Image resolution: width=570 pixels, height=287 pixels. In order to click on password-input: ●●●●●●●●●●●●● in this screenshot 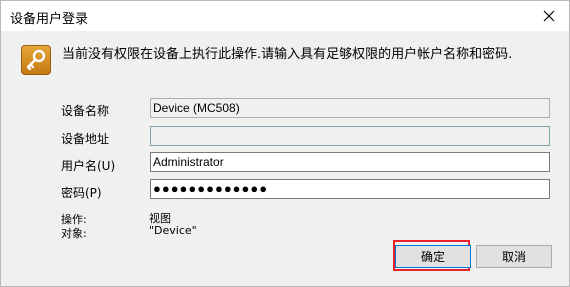, I will do `click(350, 189)`.